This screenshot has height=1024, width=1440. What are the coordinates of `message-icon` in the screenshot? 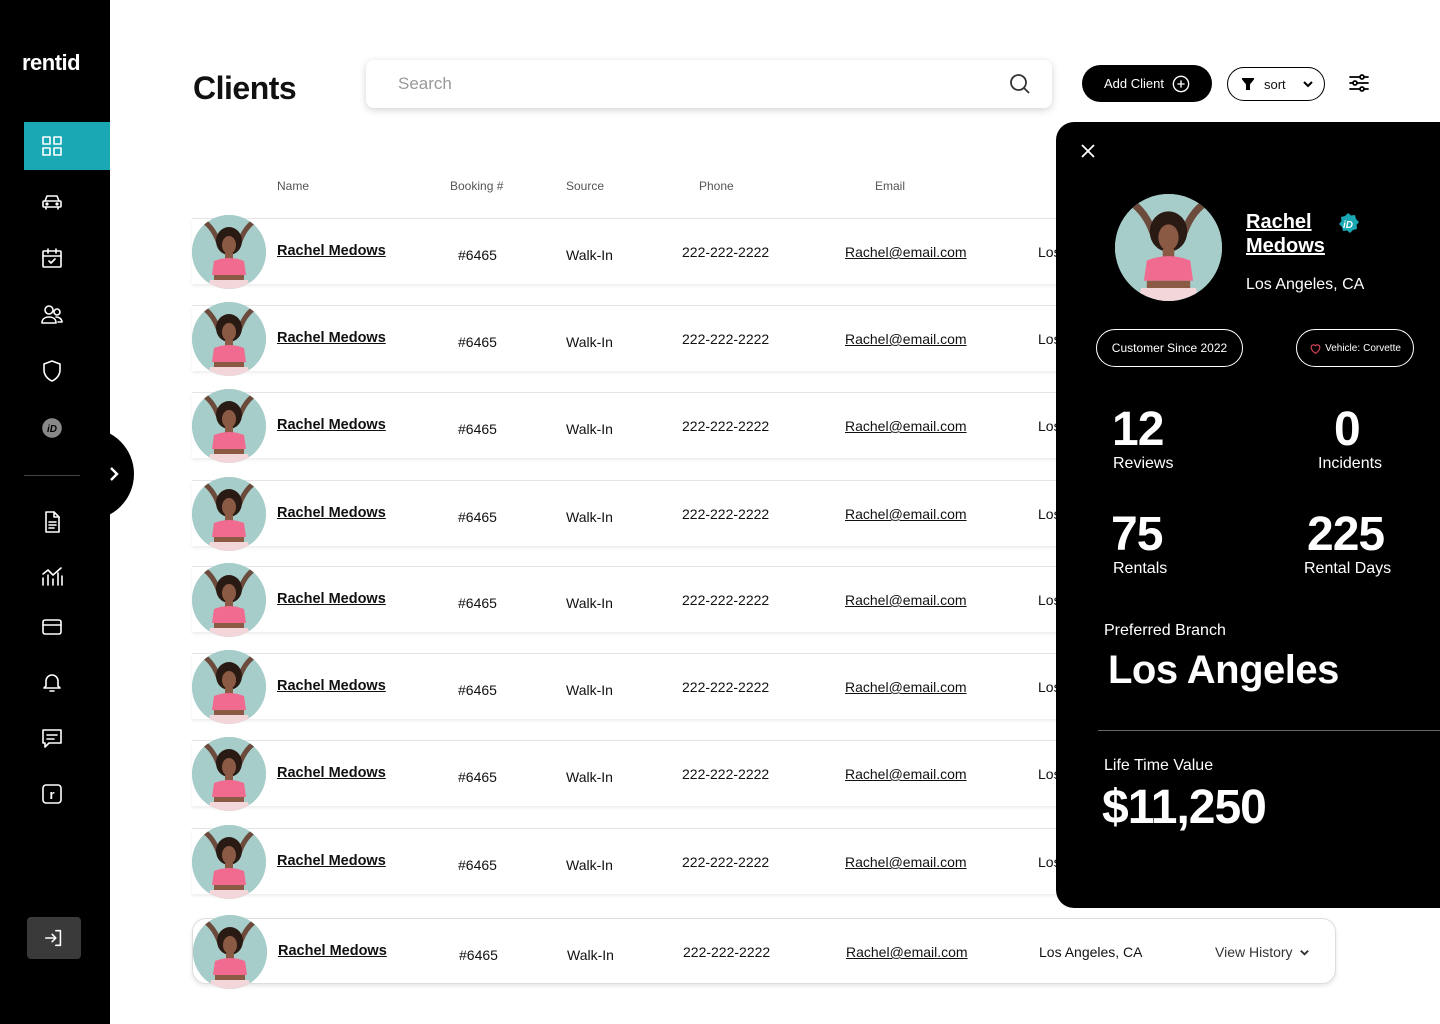 It's located at (52, 738).